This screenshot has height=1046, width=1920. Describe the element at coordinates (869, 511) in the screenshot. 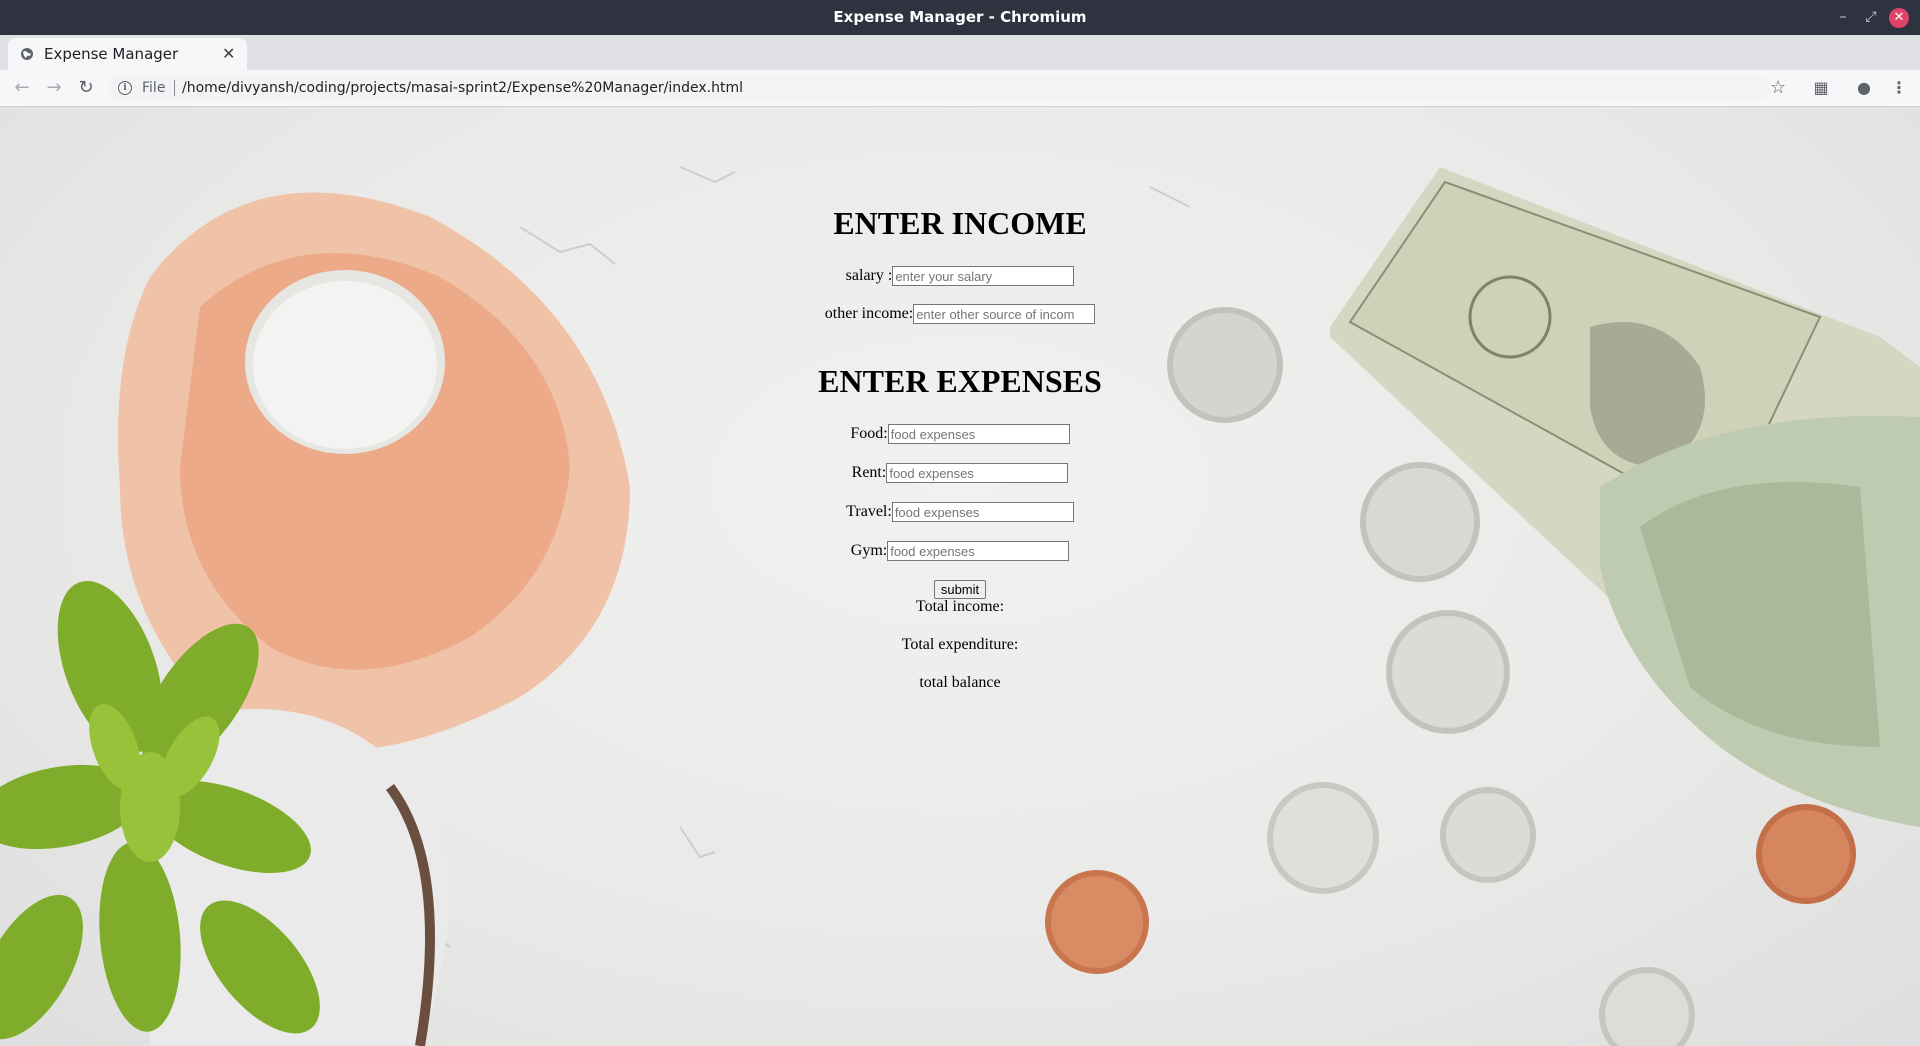

I see `travel-label: Travel:` at that location.